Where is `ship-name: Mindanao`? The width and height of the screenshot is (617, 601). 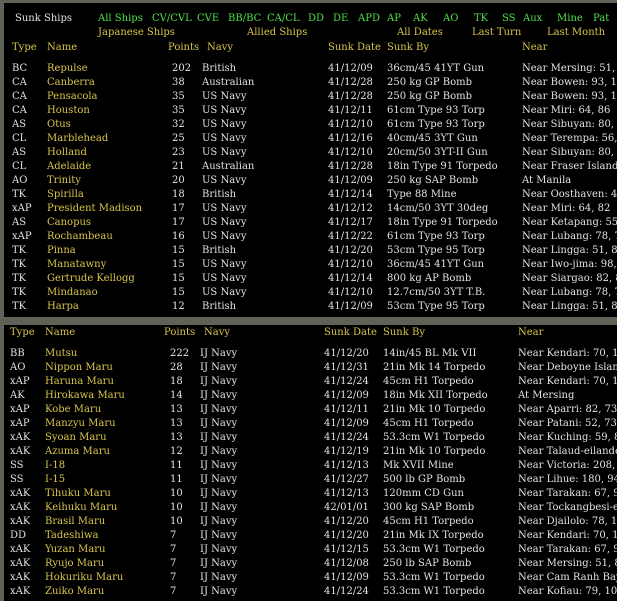
ship-name: Mindanao is located at coordinates (72, 293).